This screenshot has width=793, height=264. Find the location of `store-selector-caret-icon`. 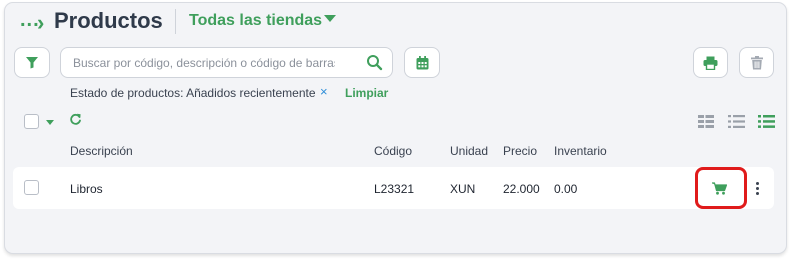

store-selector-caret-icon is located at coordinates (330, 18).